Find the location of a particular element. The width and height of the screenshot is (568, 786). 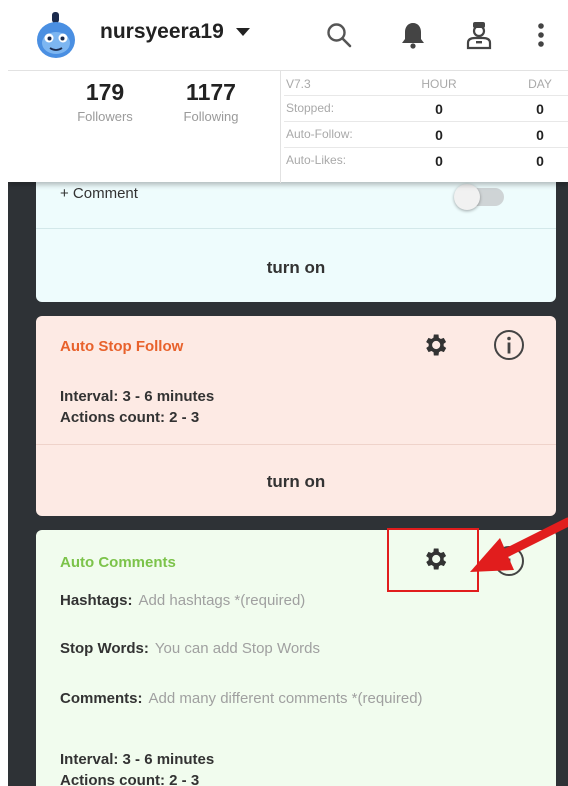

hour-header: HOUR is located at coordinates (439, 84).